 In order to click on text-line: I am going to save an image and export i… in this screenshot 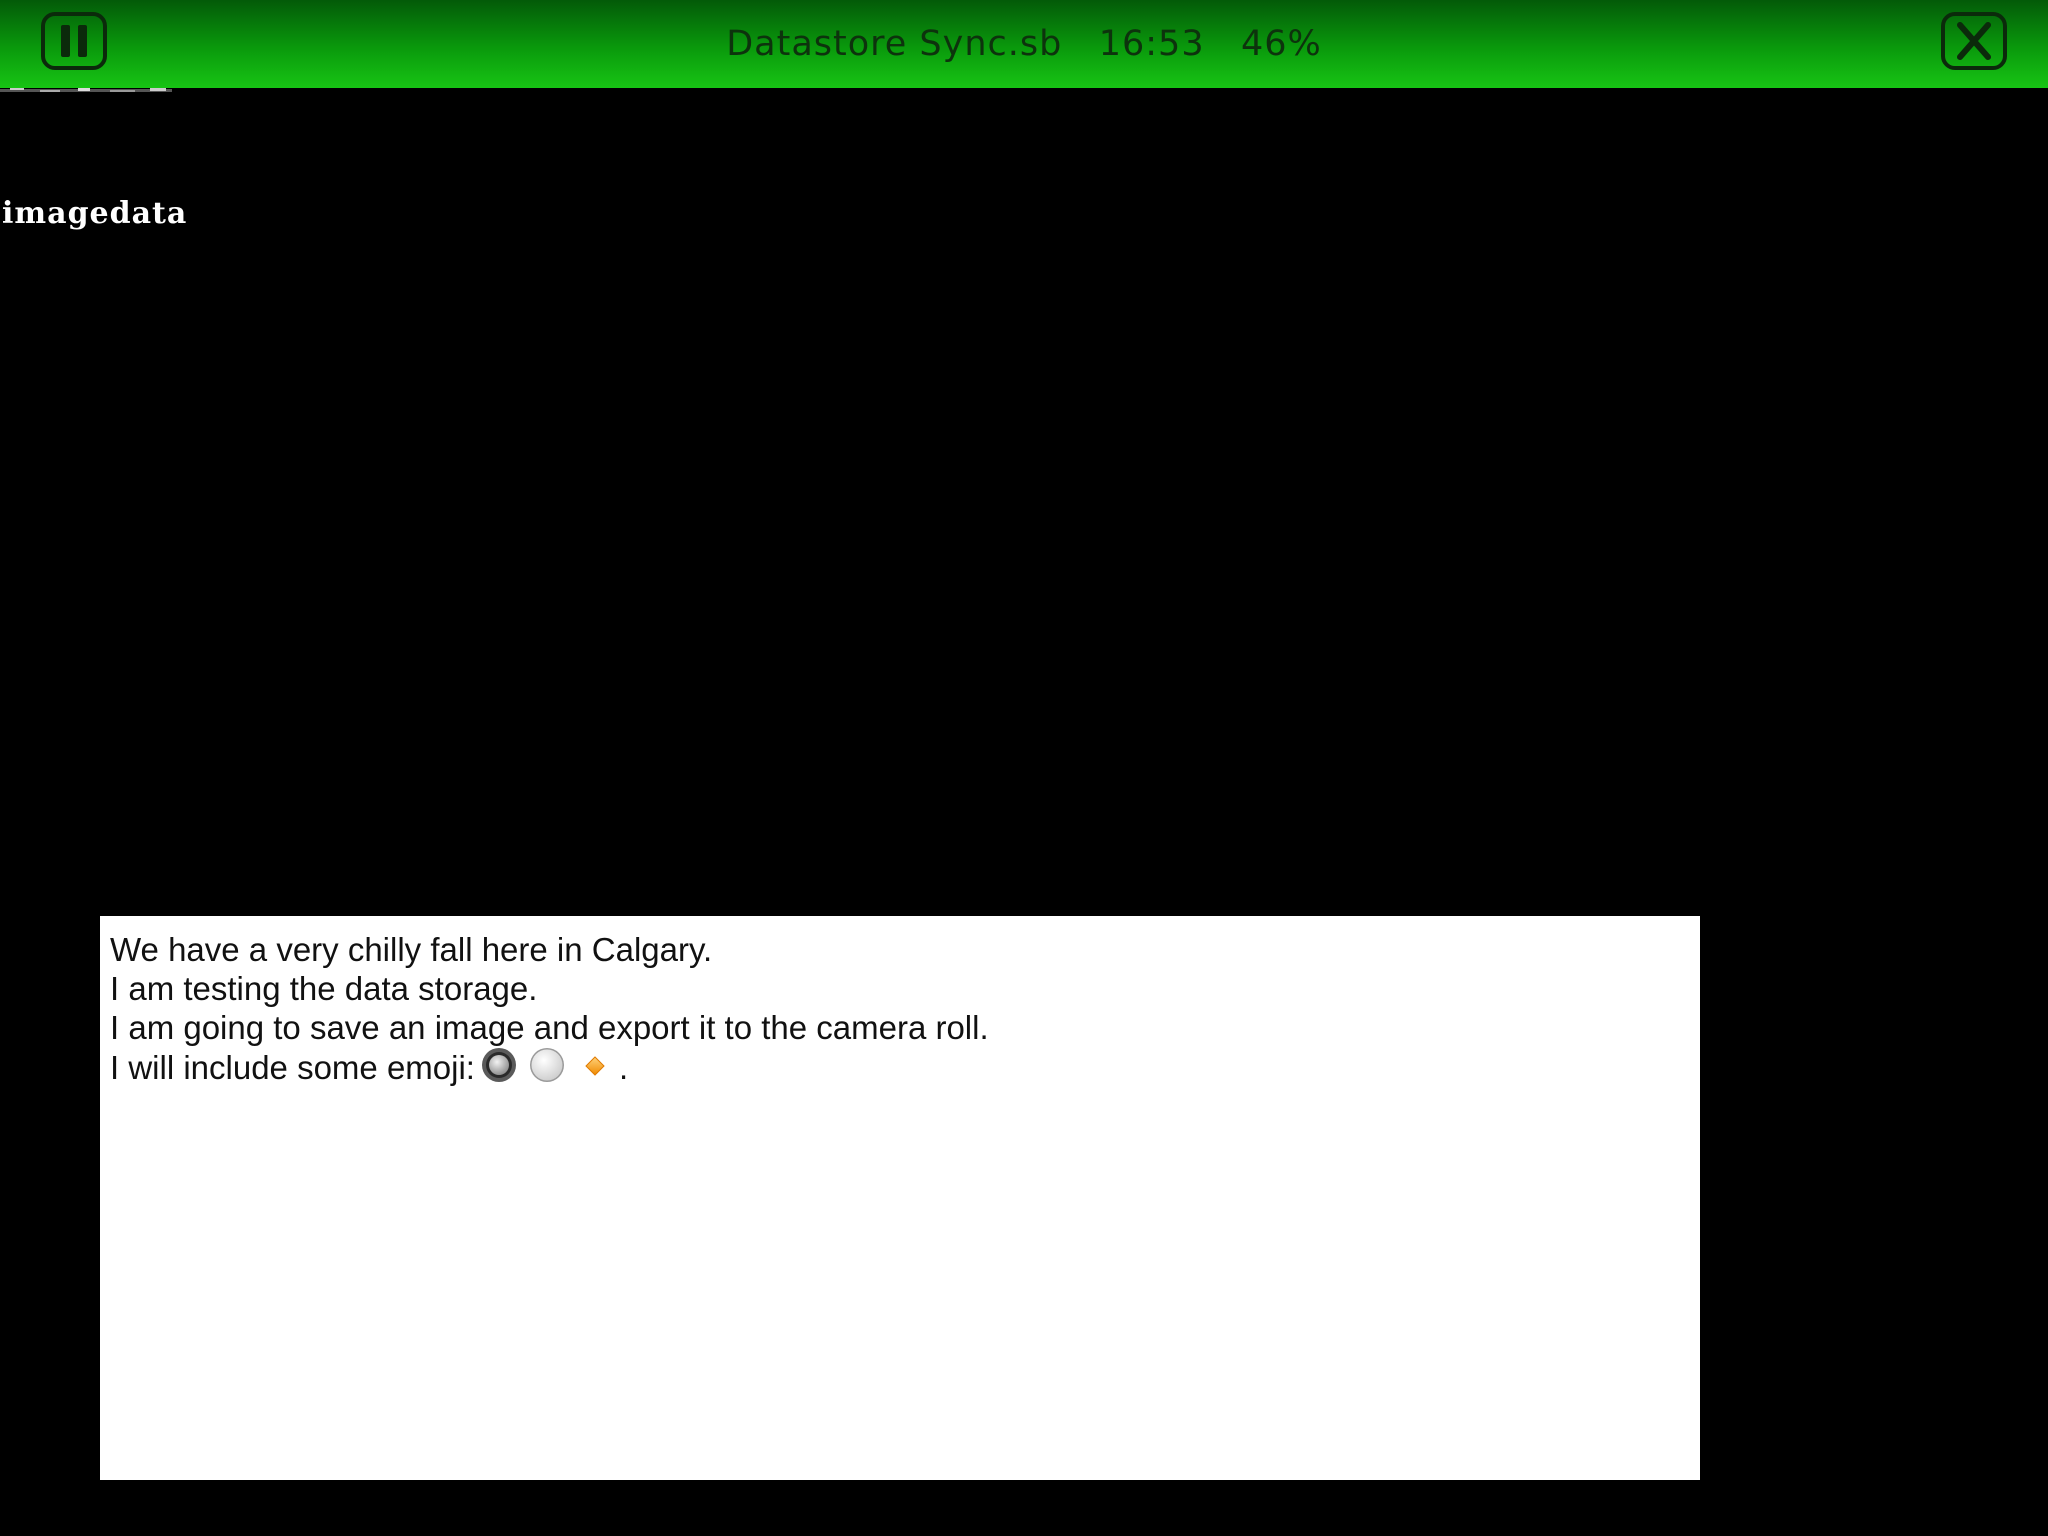, I will do `click(549, 1027)`.